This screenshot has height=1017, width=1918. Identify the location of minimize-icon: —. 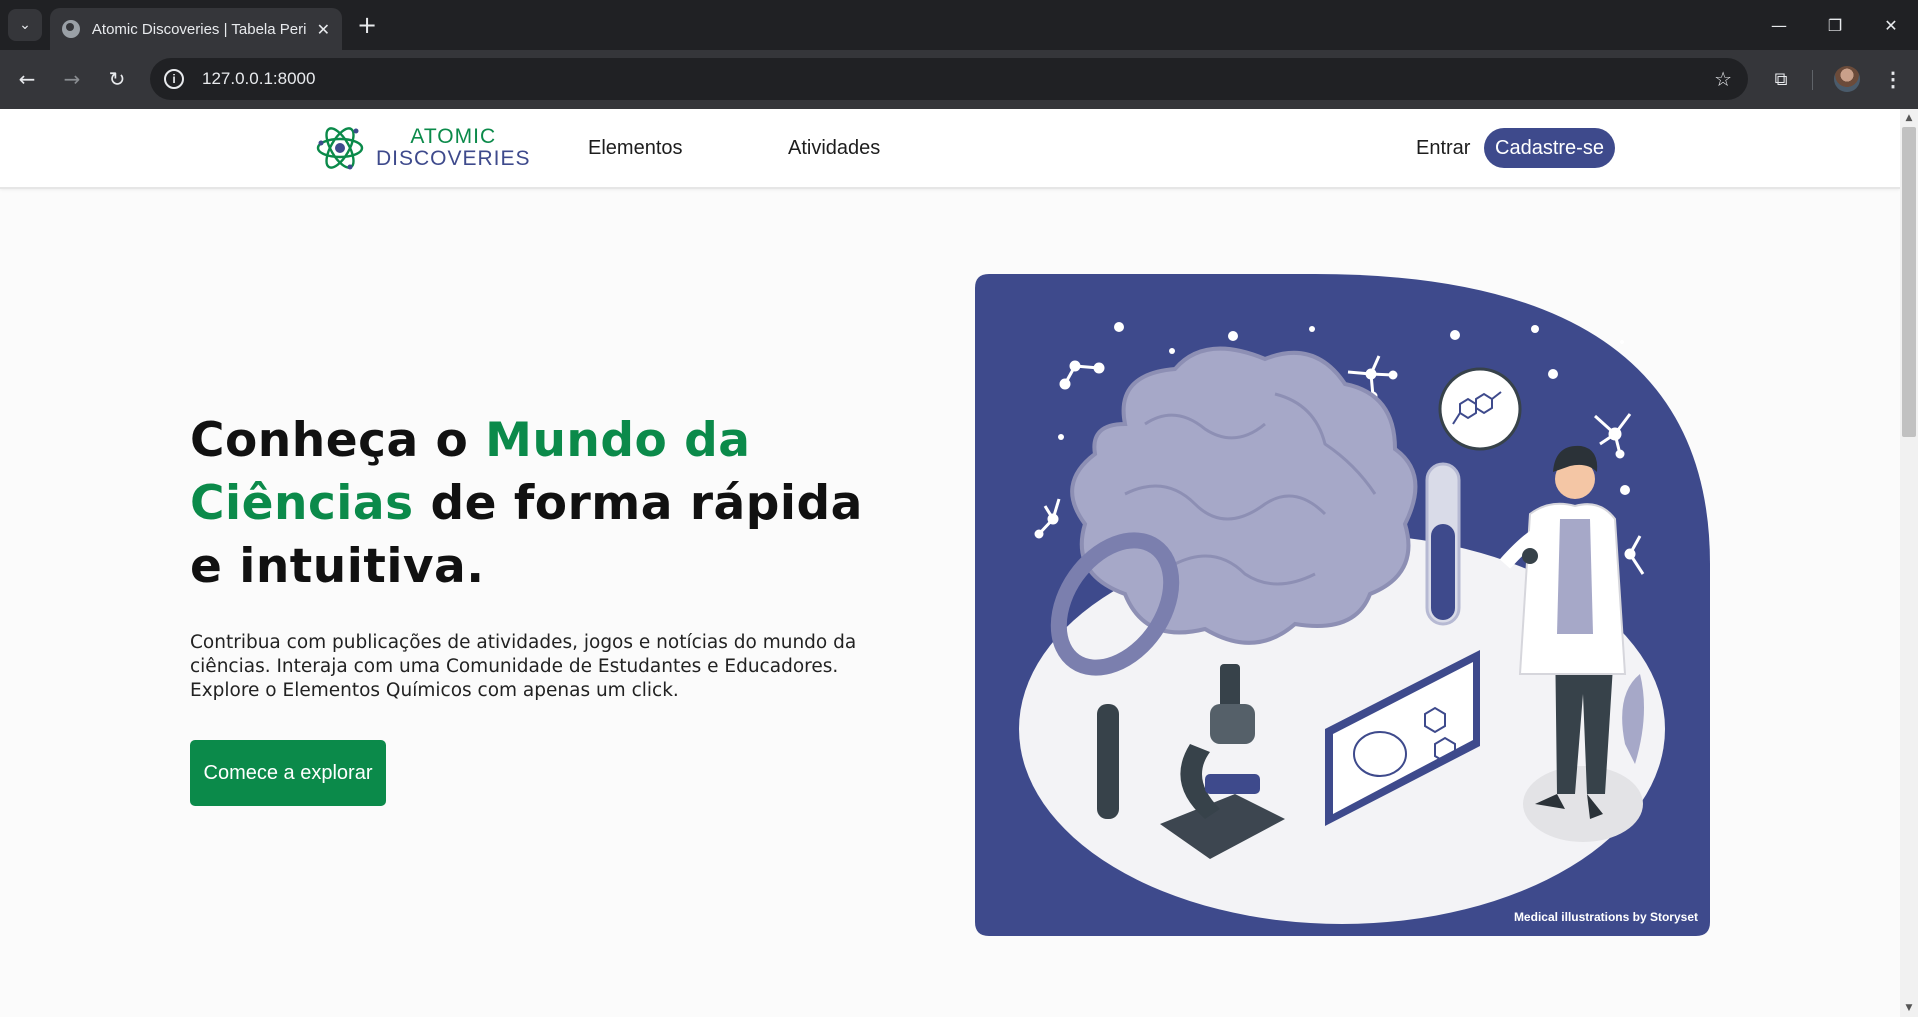
(1779, 25).